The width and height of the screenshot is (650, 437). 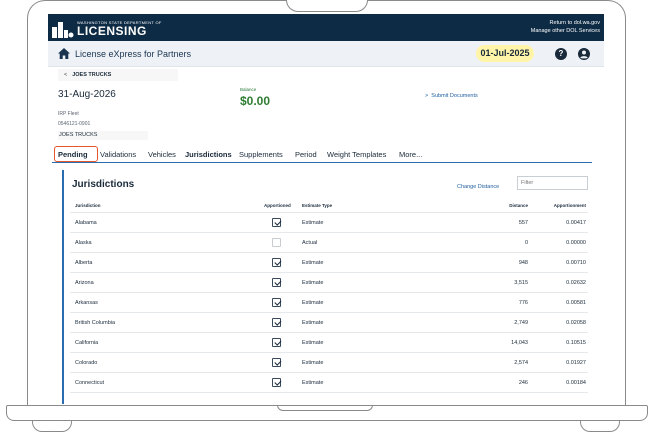 I want to click on table-row: Alberta Estimate 948 0.00710, so click(x=329, y=263).